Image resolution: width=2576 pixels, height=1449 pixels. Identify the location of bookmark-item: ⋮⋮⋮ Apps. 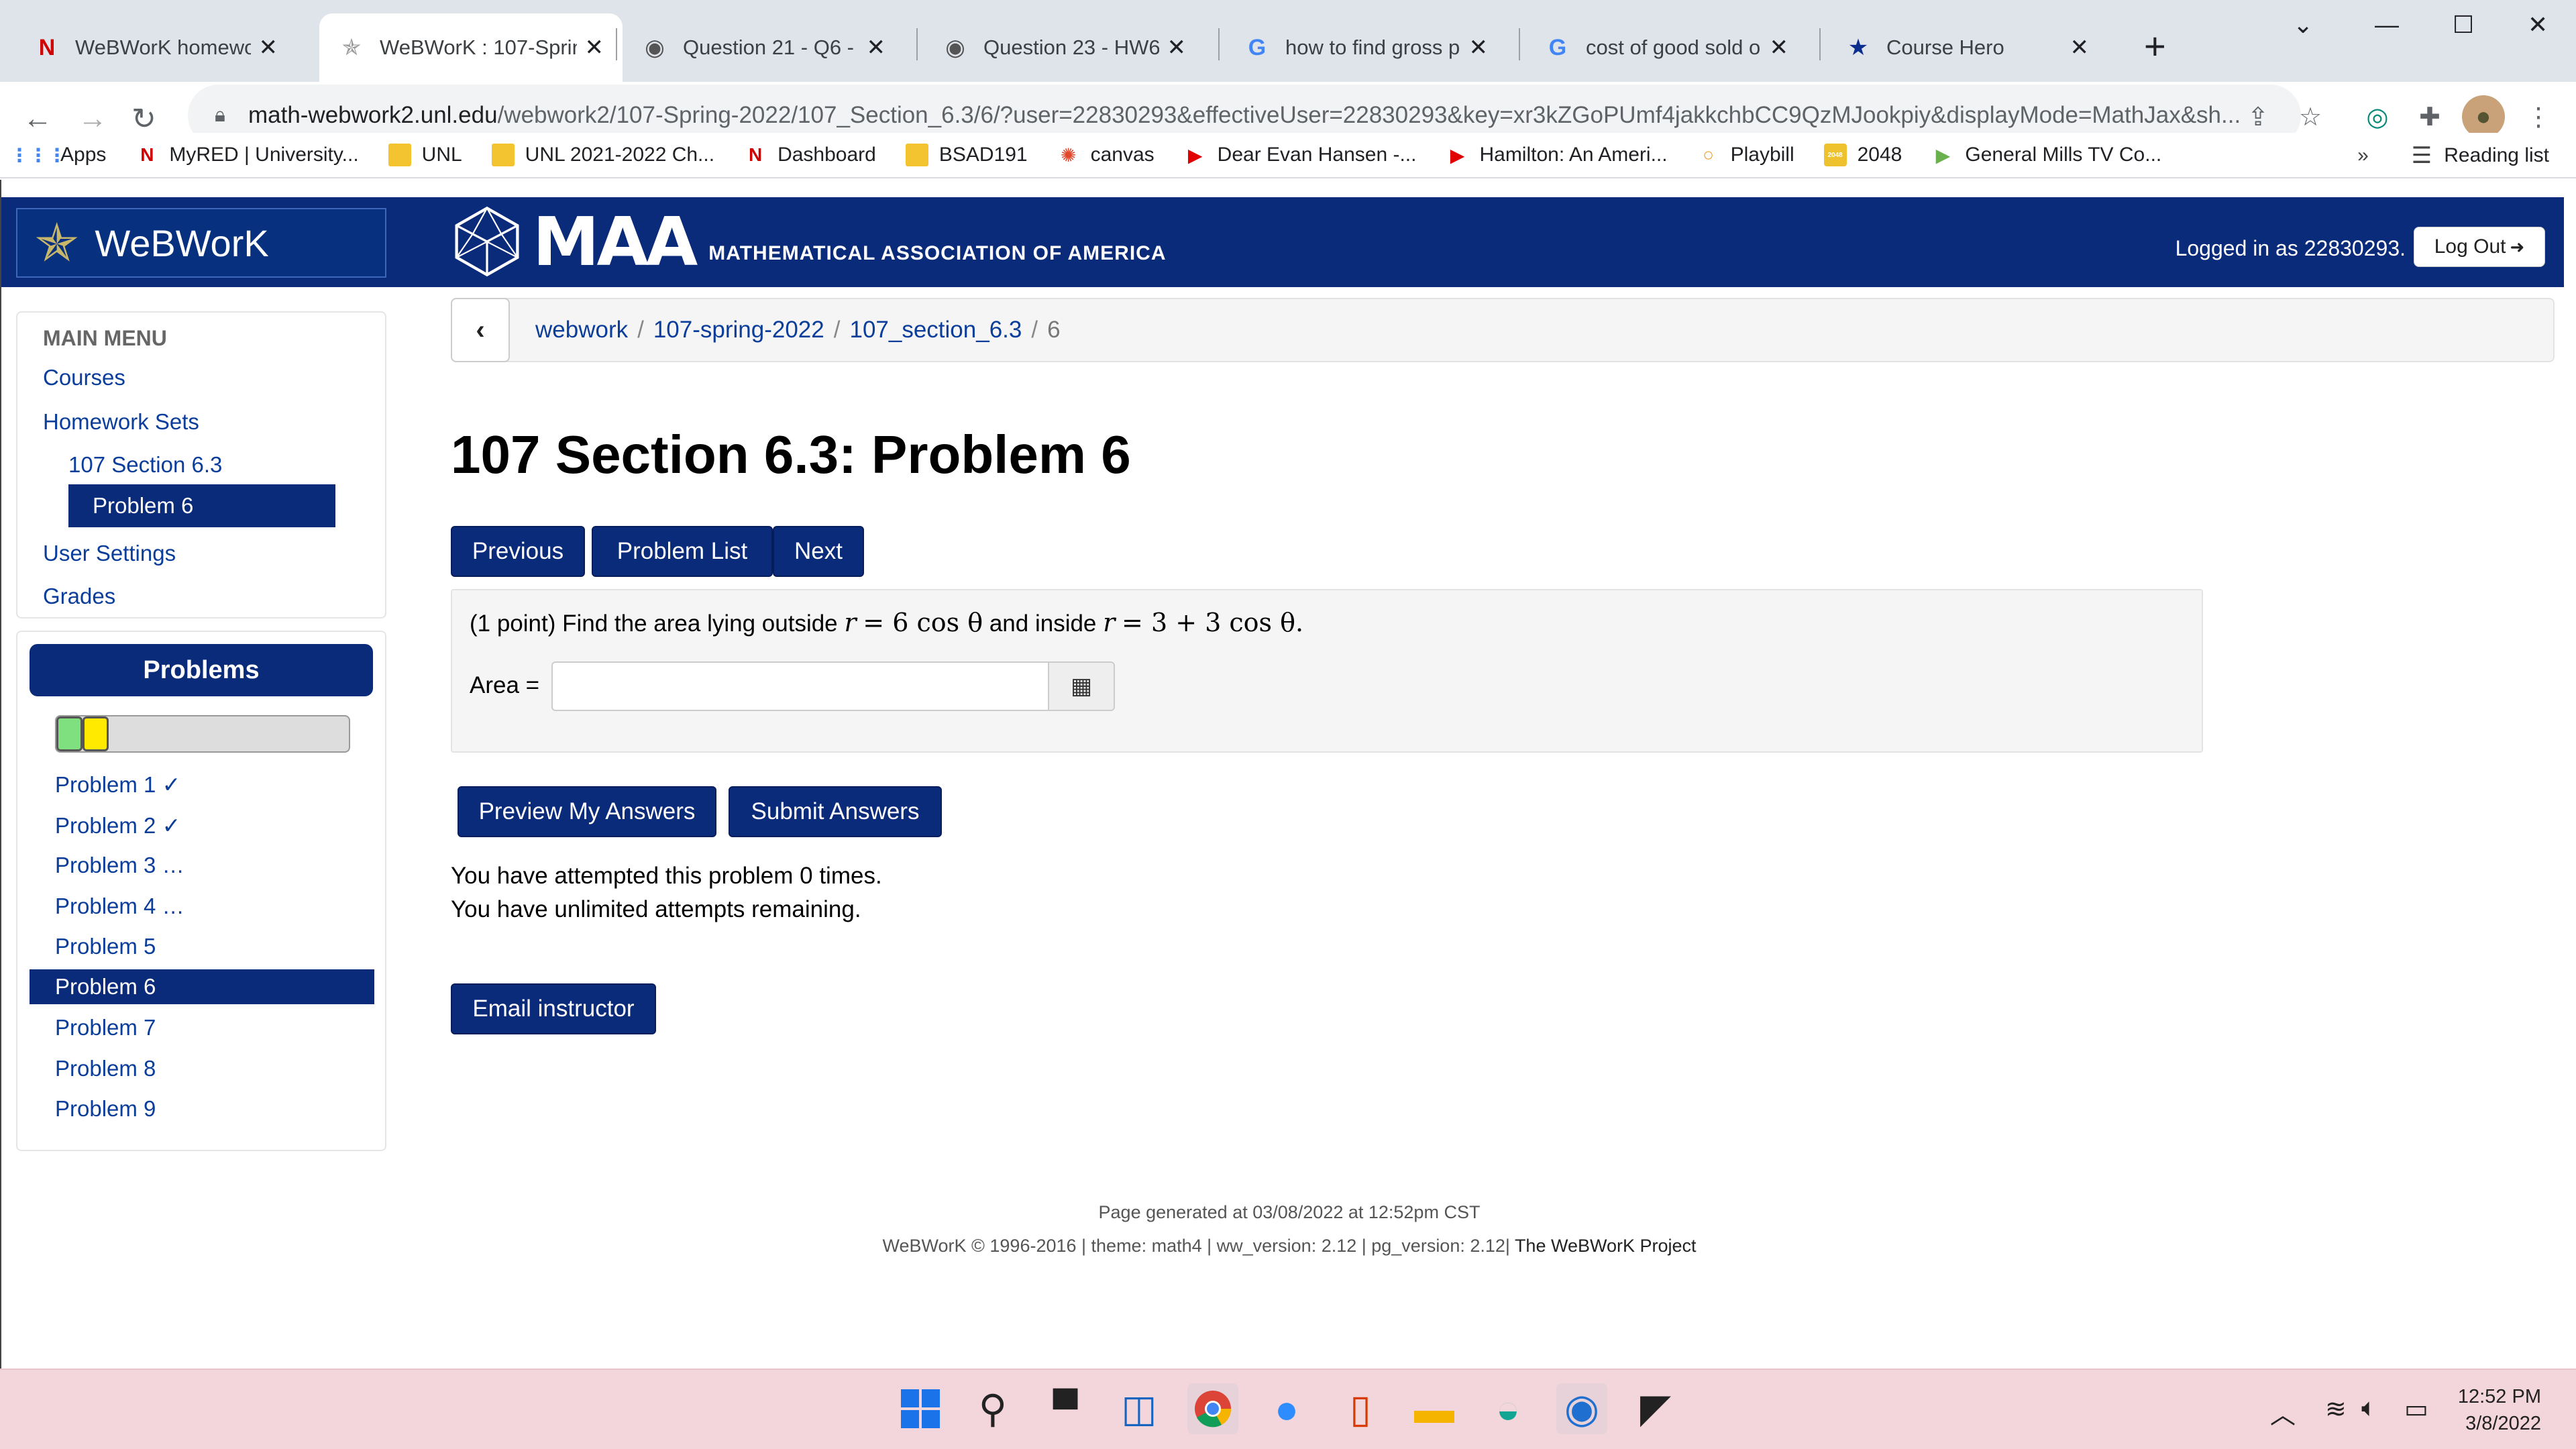
(58, 155).